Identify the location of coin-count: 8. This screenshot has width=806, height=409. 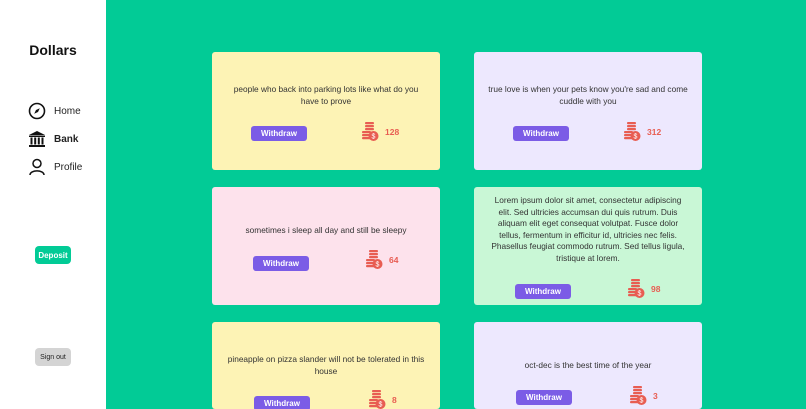
(394, 400).